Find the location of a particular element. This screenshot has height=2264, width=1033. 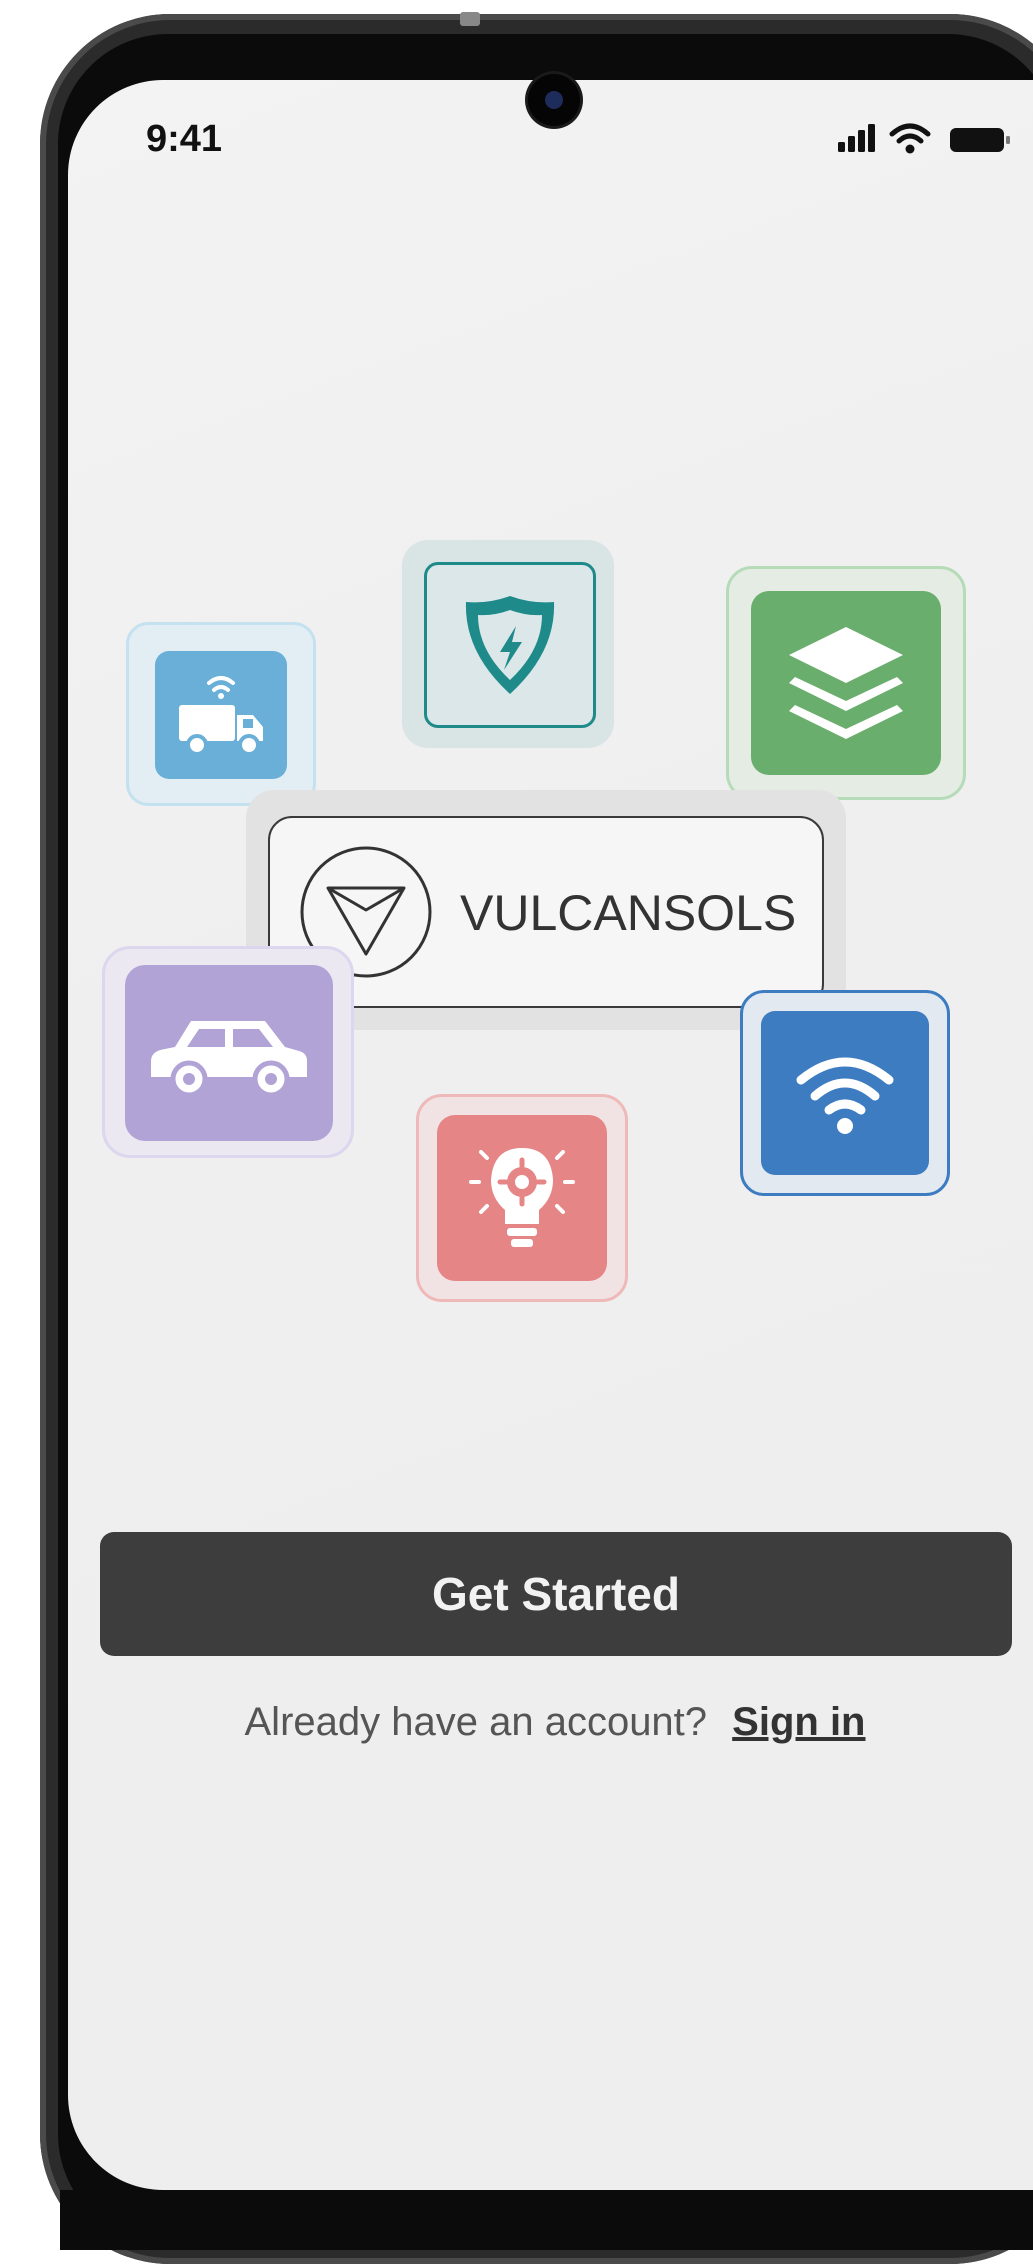

get-started-button: Get Started is located at coordinates (556, 1594).